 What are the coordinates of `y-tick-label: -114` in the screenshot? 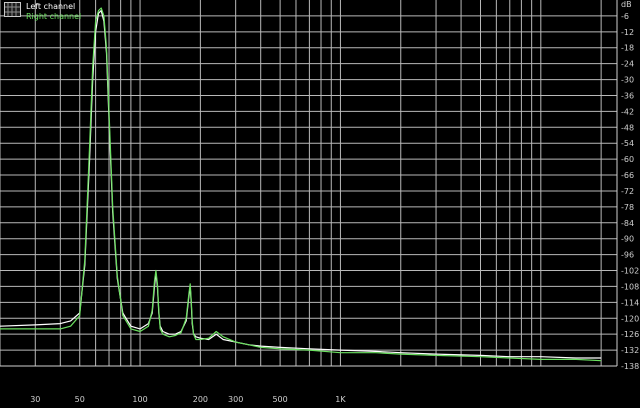 It's located at (630, 302).